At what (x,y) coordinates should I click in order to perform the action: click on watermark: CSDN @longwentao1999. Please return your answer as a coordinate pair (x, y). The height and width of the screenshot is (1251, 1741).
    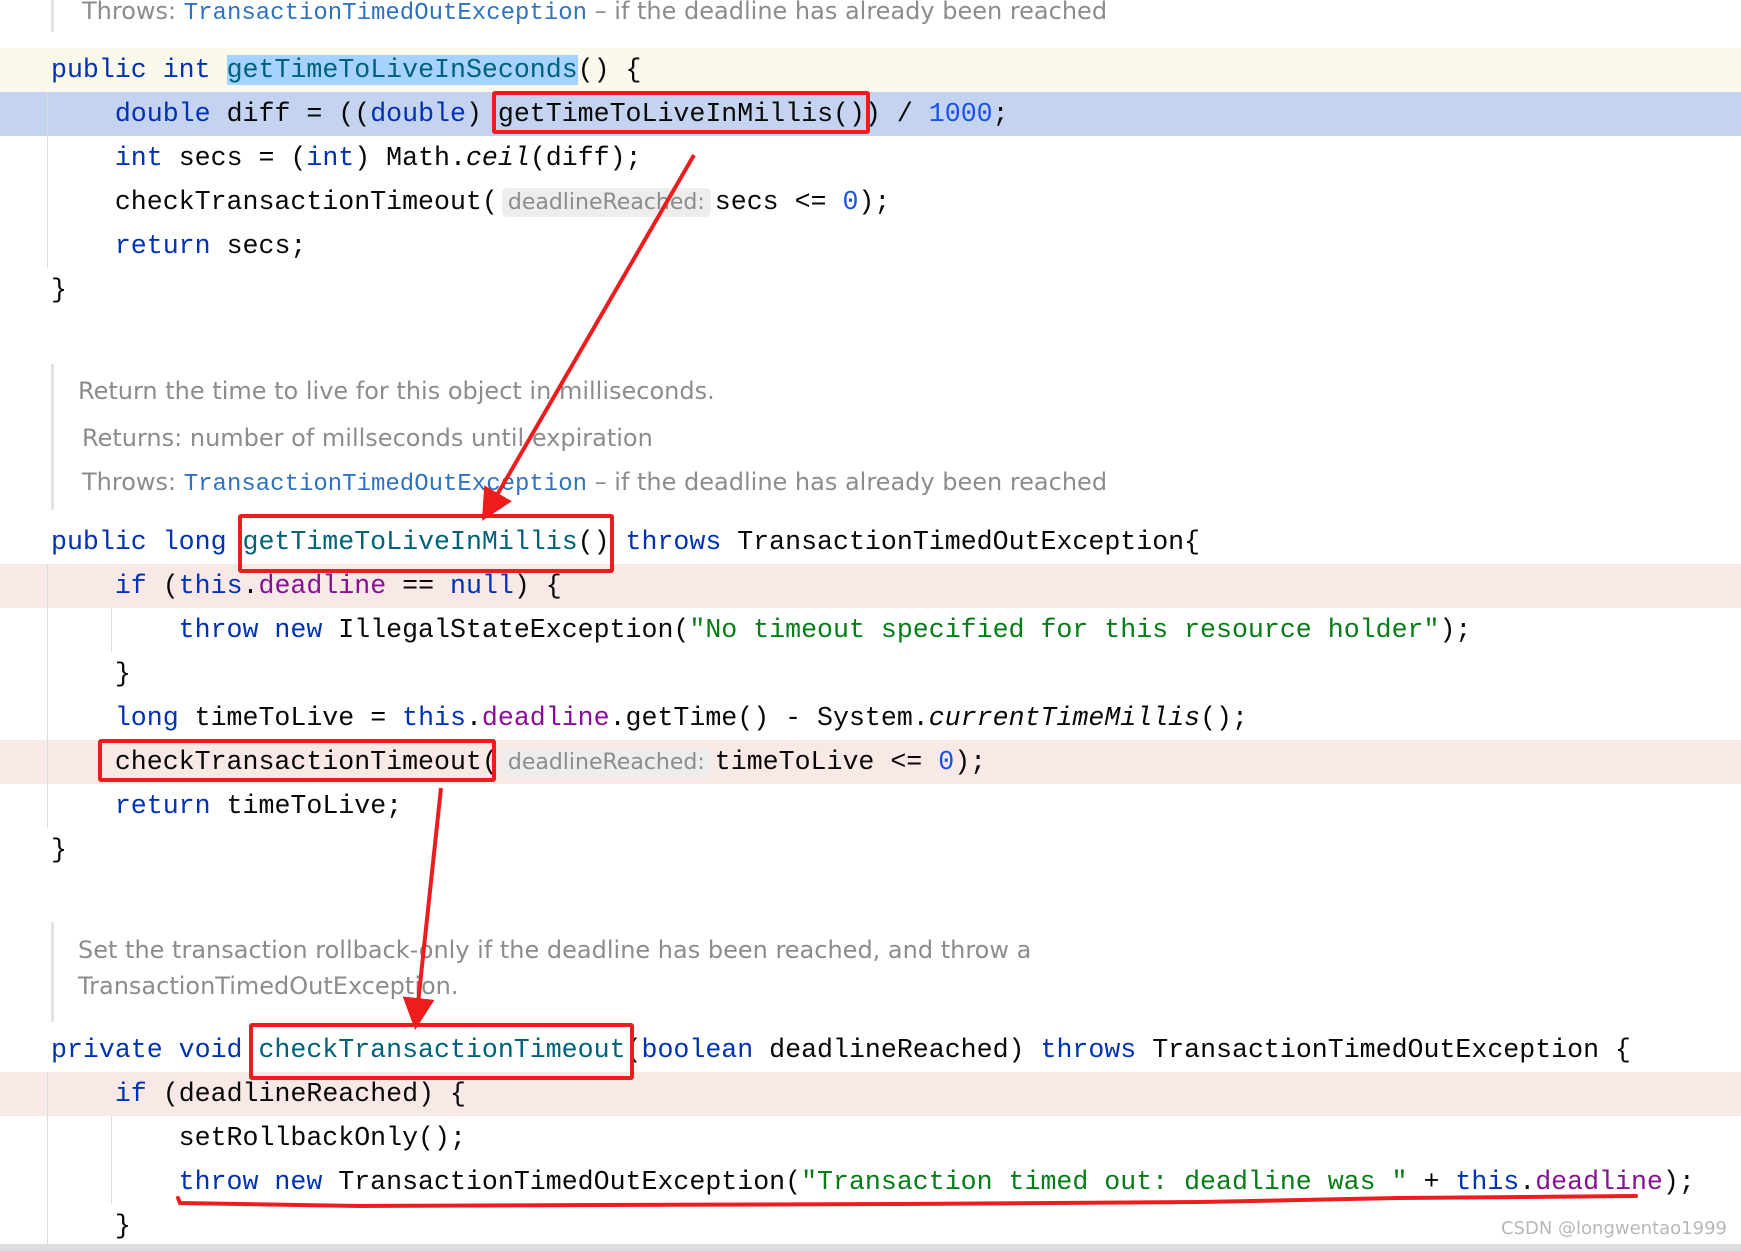
    Looking at the image, I should click on (1613, 1228).